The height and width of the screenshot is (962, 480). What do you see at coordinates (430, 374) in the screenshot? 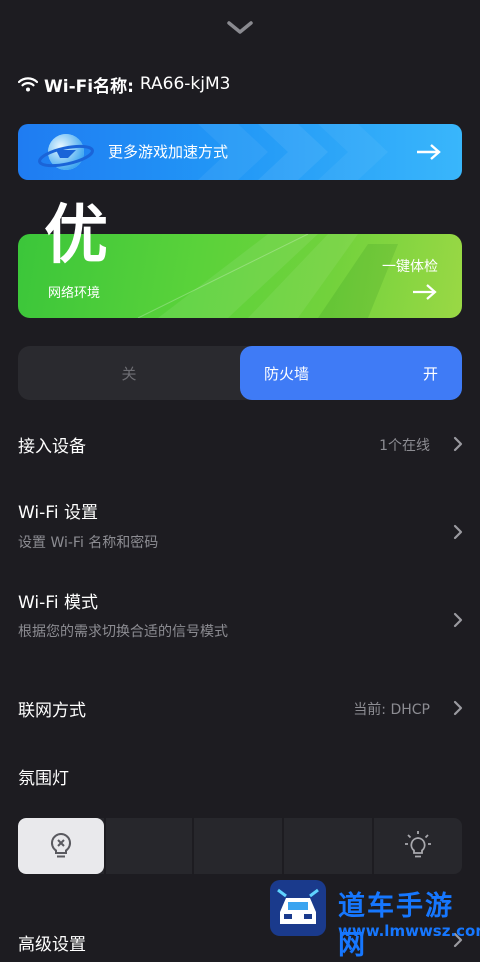
I see `firewall-state: 开` at bounding box center [430, 374].